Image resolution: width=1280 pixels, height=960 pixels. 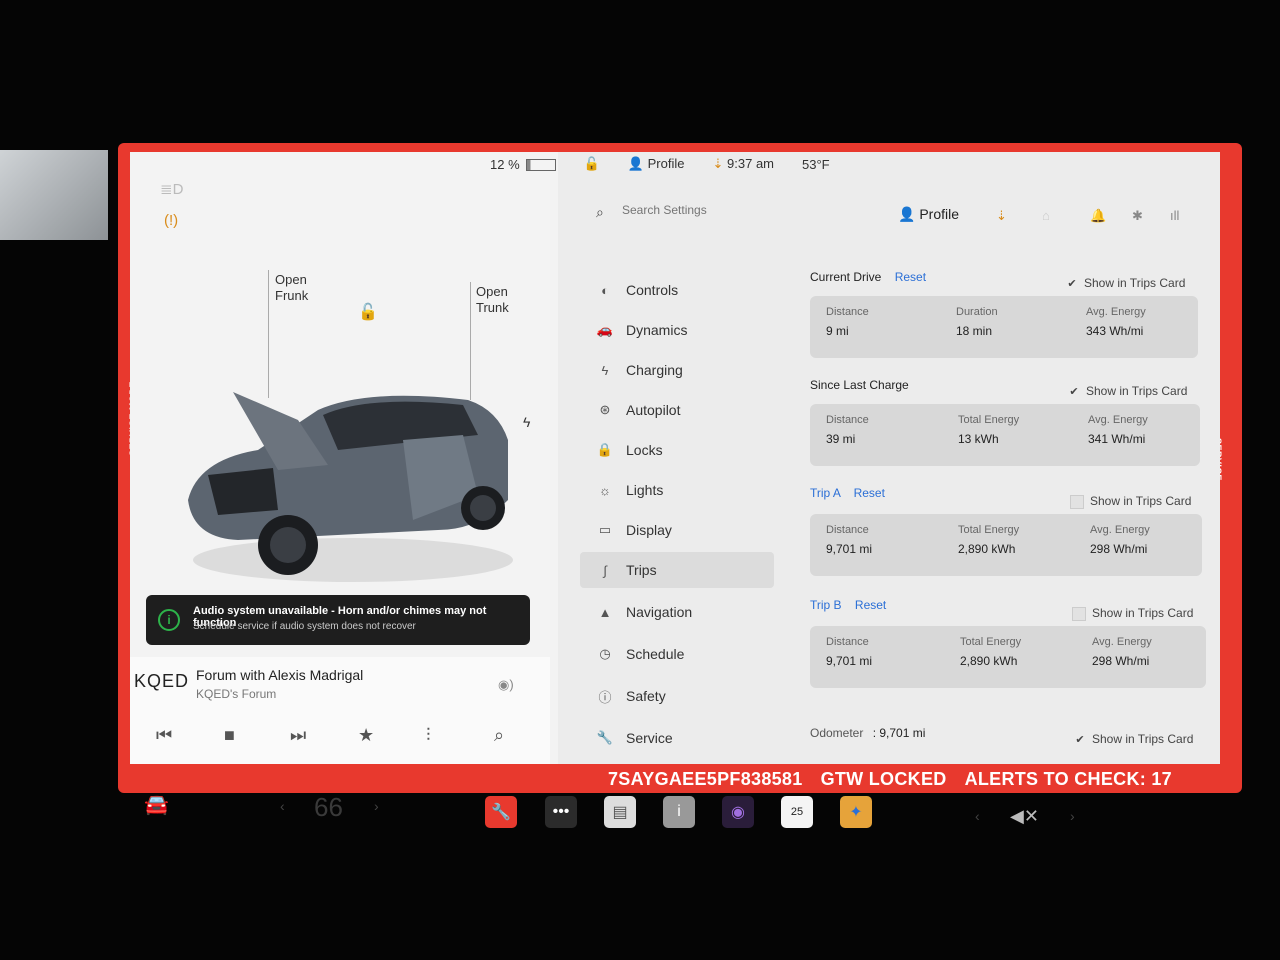 I want to click on trip-b-reset-button: Reset, so click(x=870, y=605).